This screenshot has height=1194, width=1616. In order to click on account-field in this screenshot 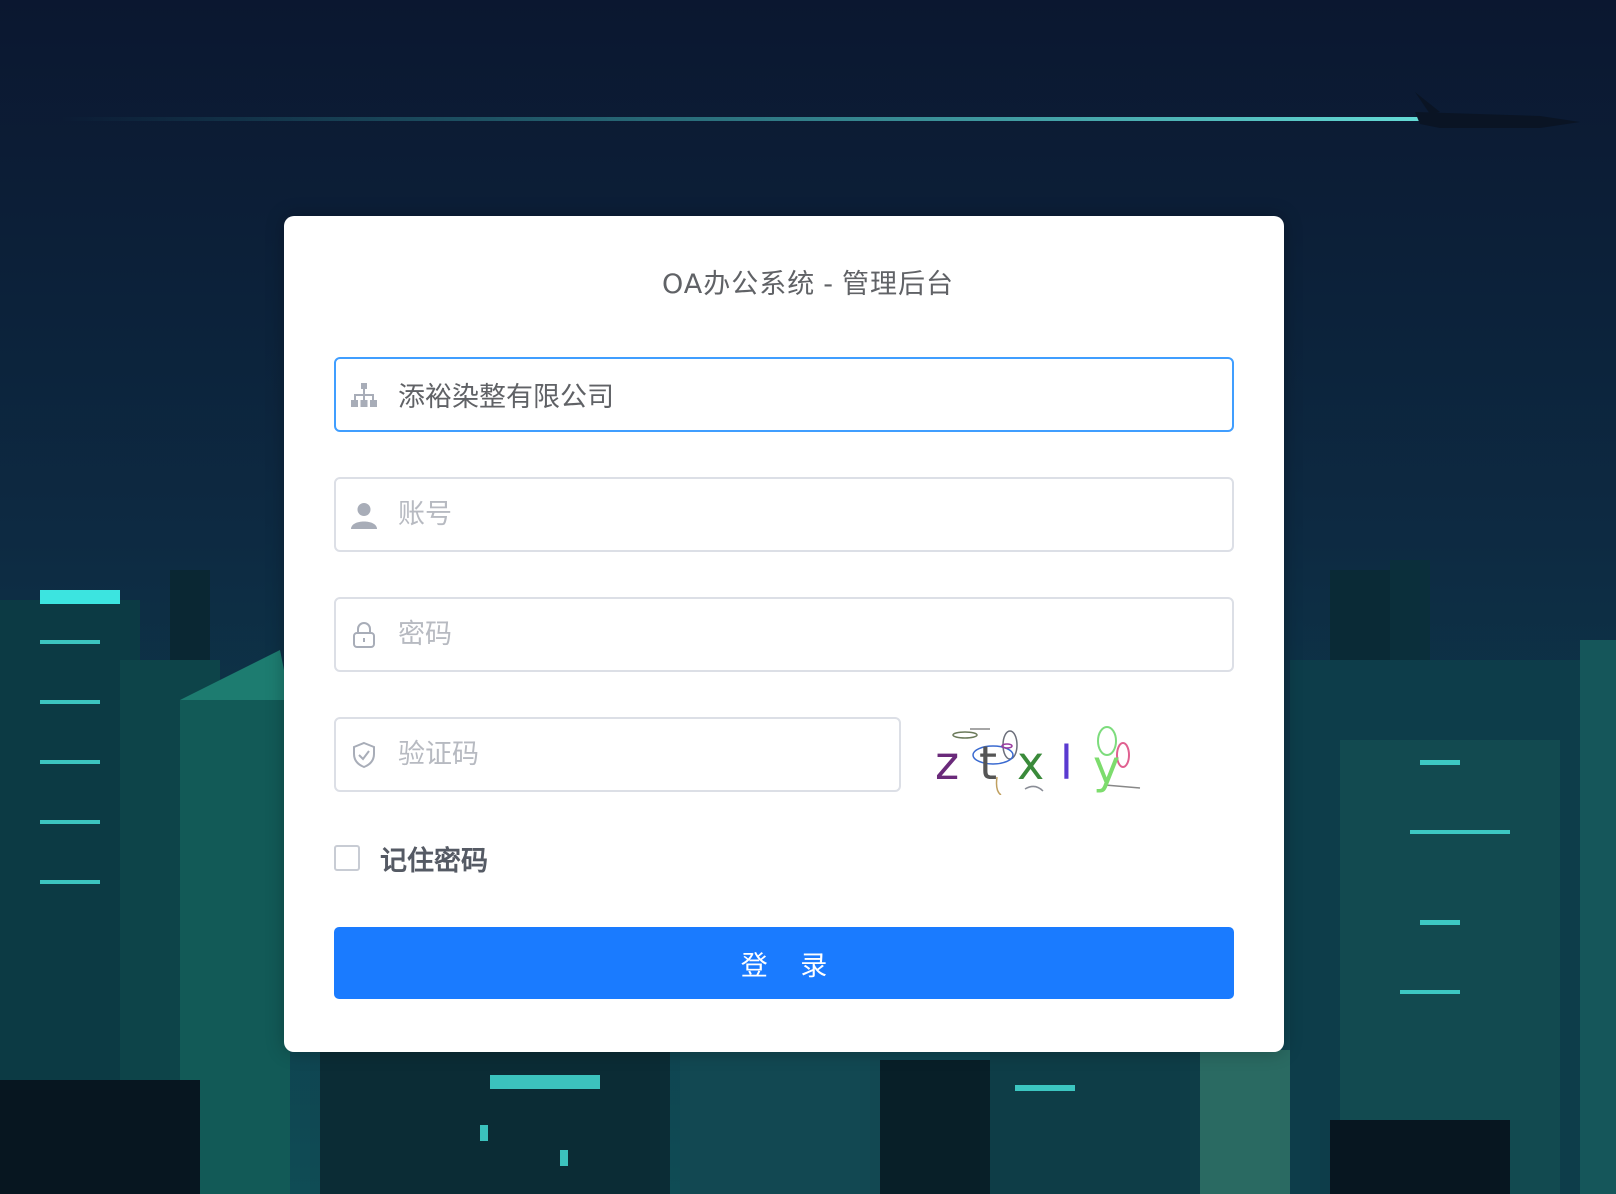, I will do `click(784, 514)`.